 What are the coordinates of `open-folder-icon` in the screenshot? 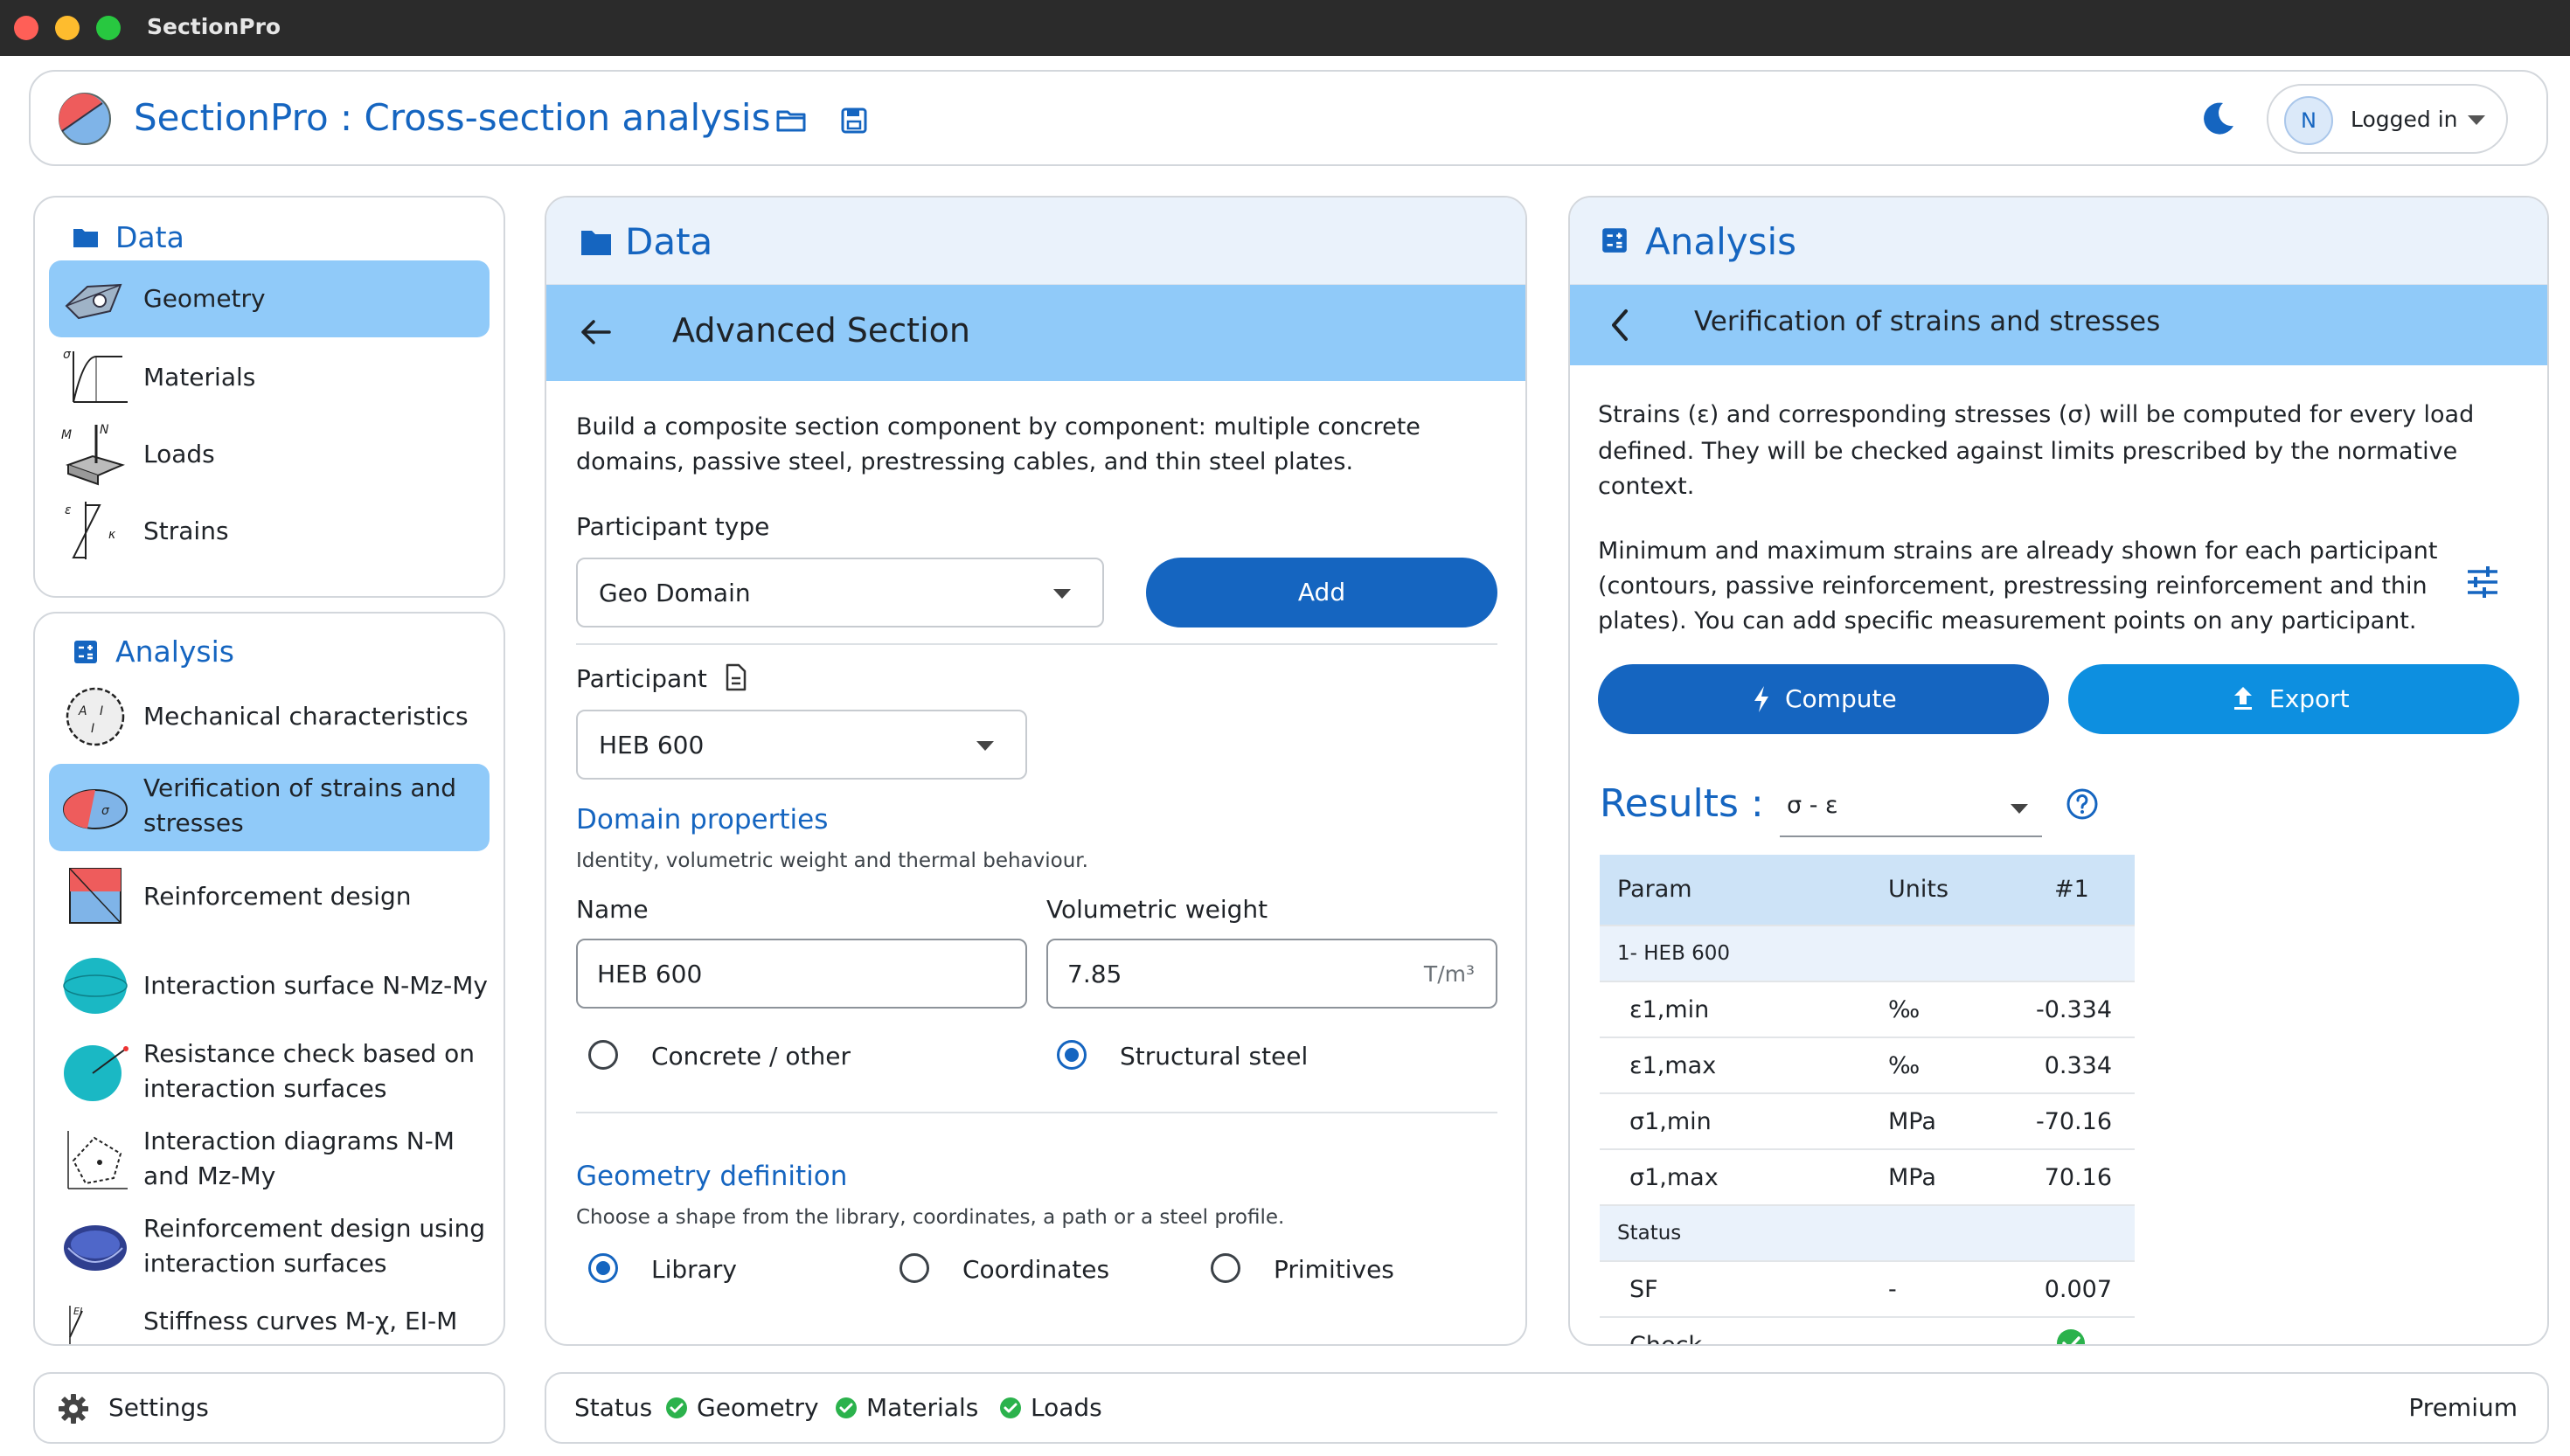 It's located at (791, 120).